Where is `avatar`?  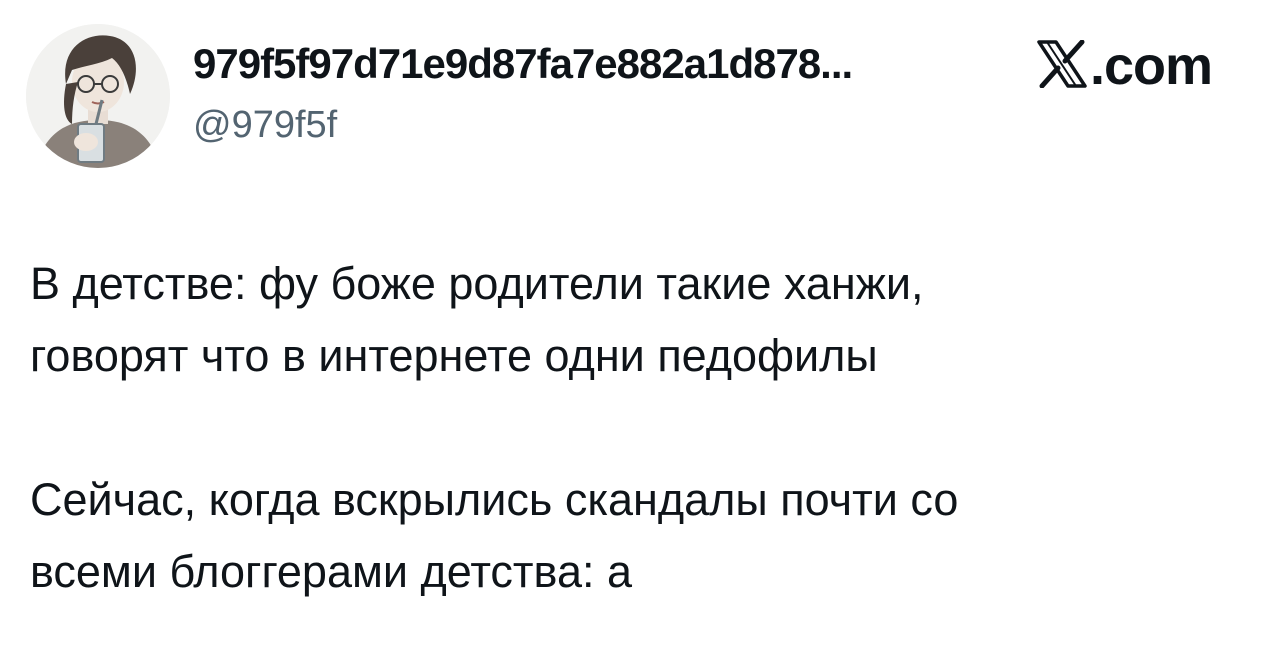
avatar is located at coordinates (98, 96).